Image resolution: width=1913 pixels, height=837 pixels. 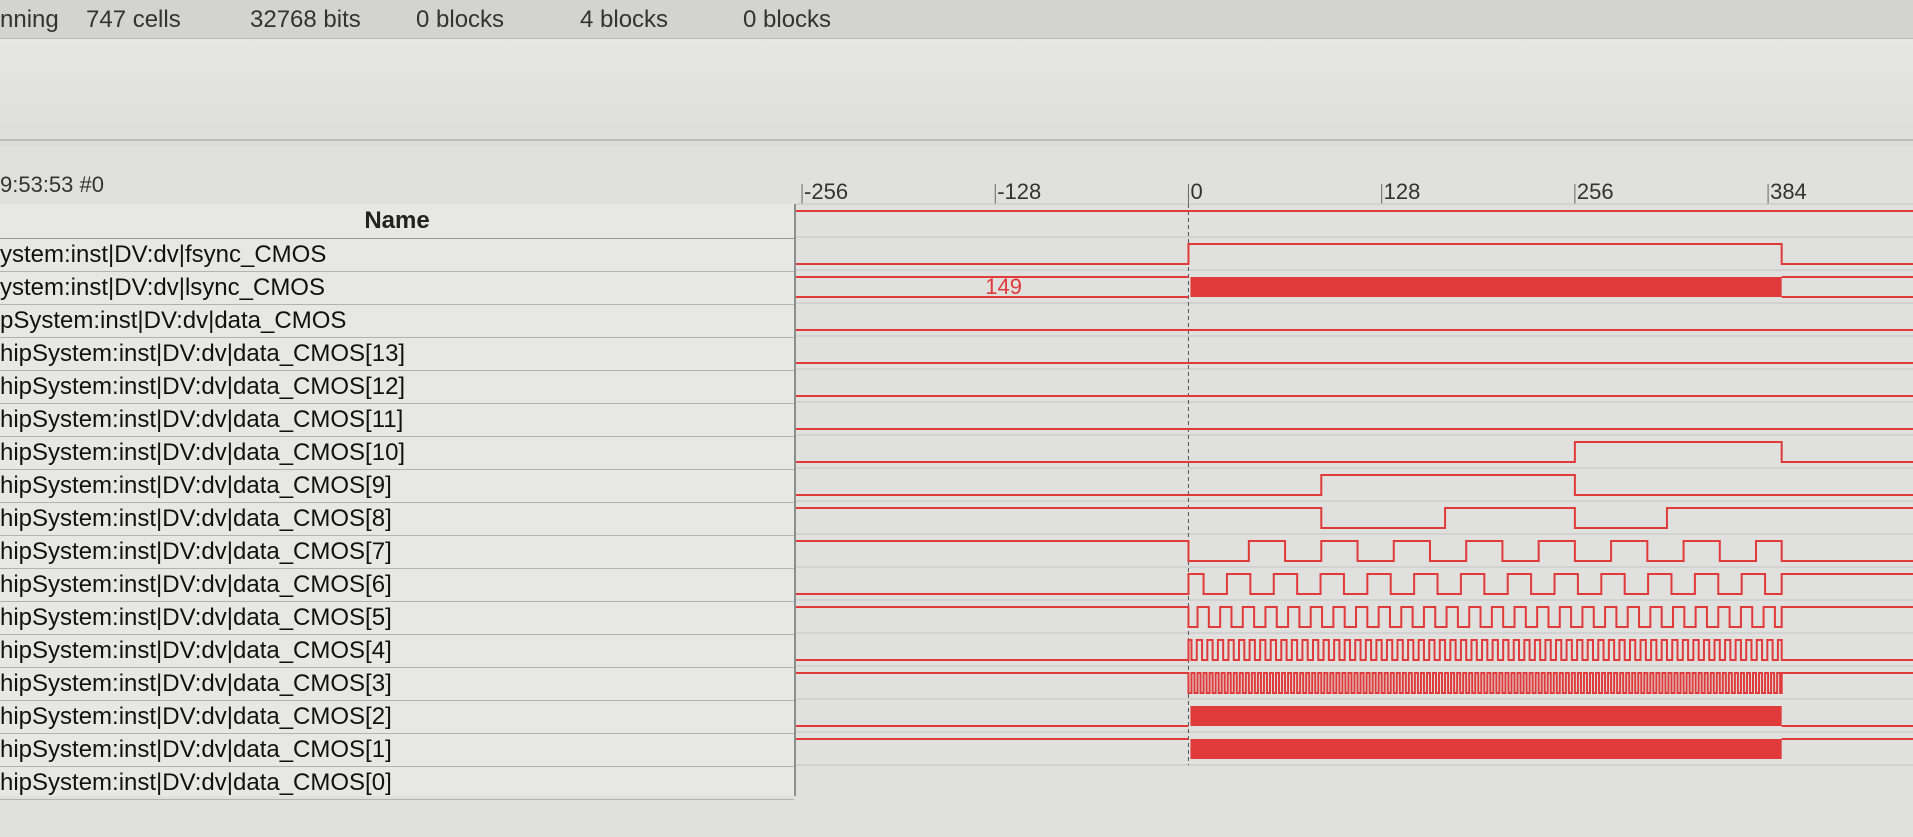 I want to click on status-blocks-1: 0 blocks, so click(x=460, y=19).